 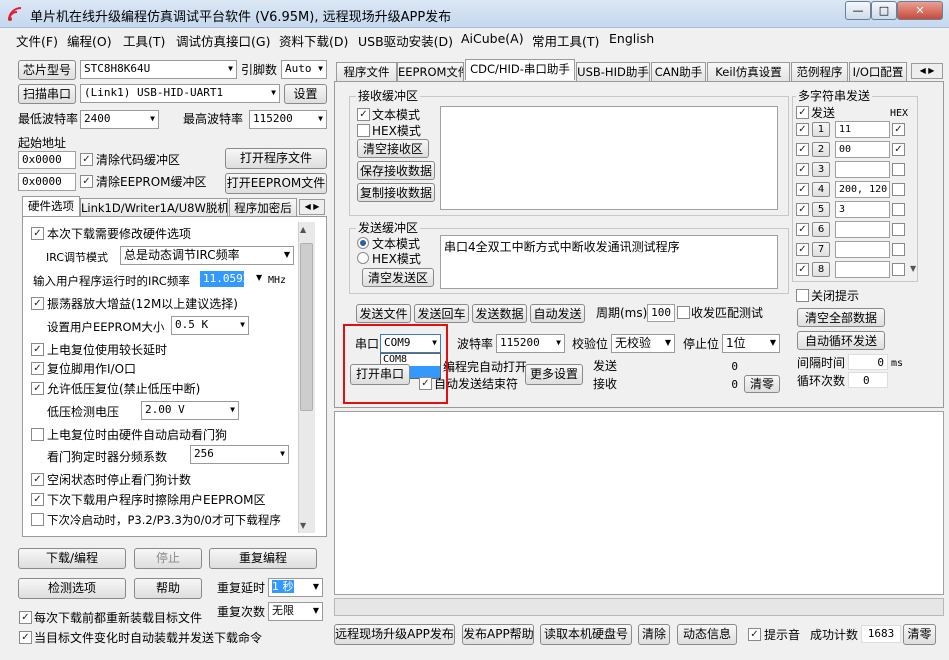 I want to click on low-voltage-select: 2.00 V ▼, so click(x=190, y=410).